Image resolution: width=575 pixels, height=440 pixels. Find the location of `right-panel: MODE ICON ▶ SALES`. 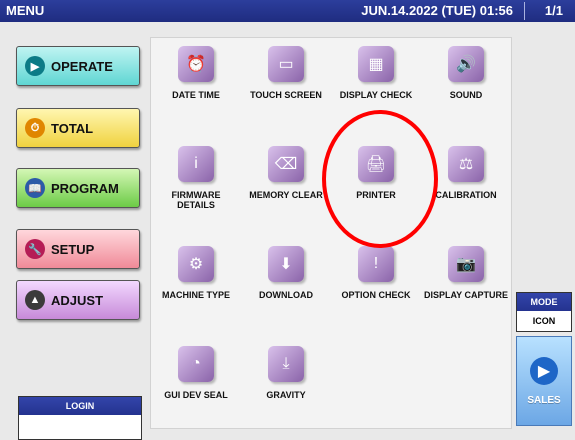

right-panel: MODE ICON ▶ SALES is located at coordinates (543, 226).